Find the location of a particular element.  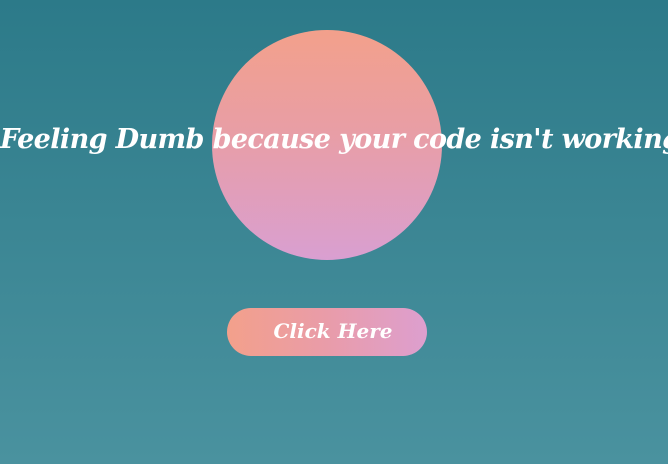

click-here-button: me Click Here is located at coordinates (327, 332).